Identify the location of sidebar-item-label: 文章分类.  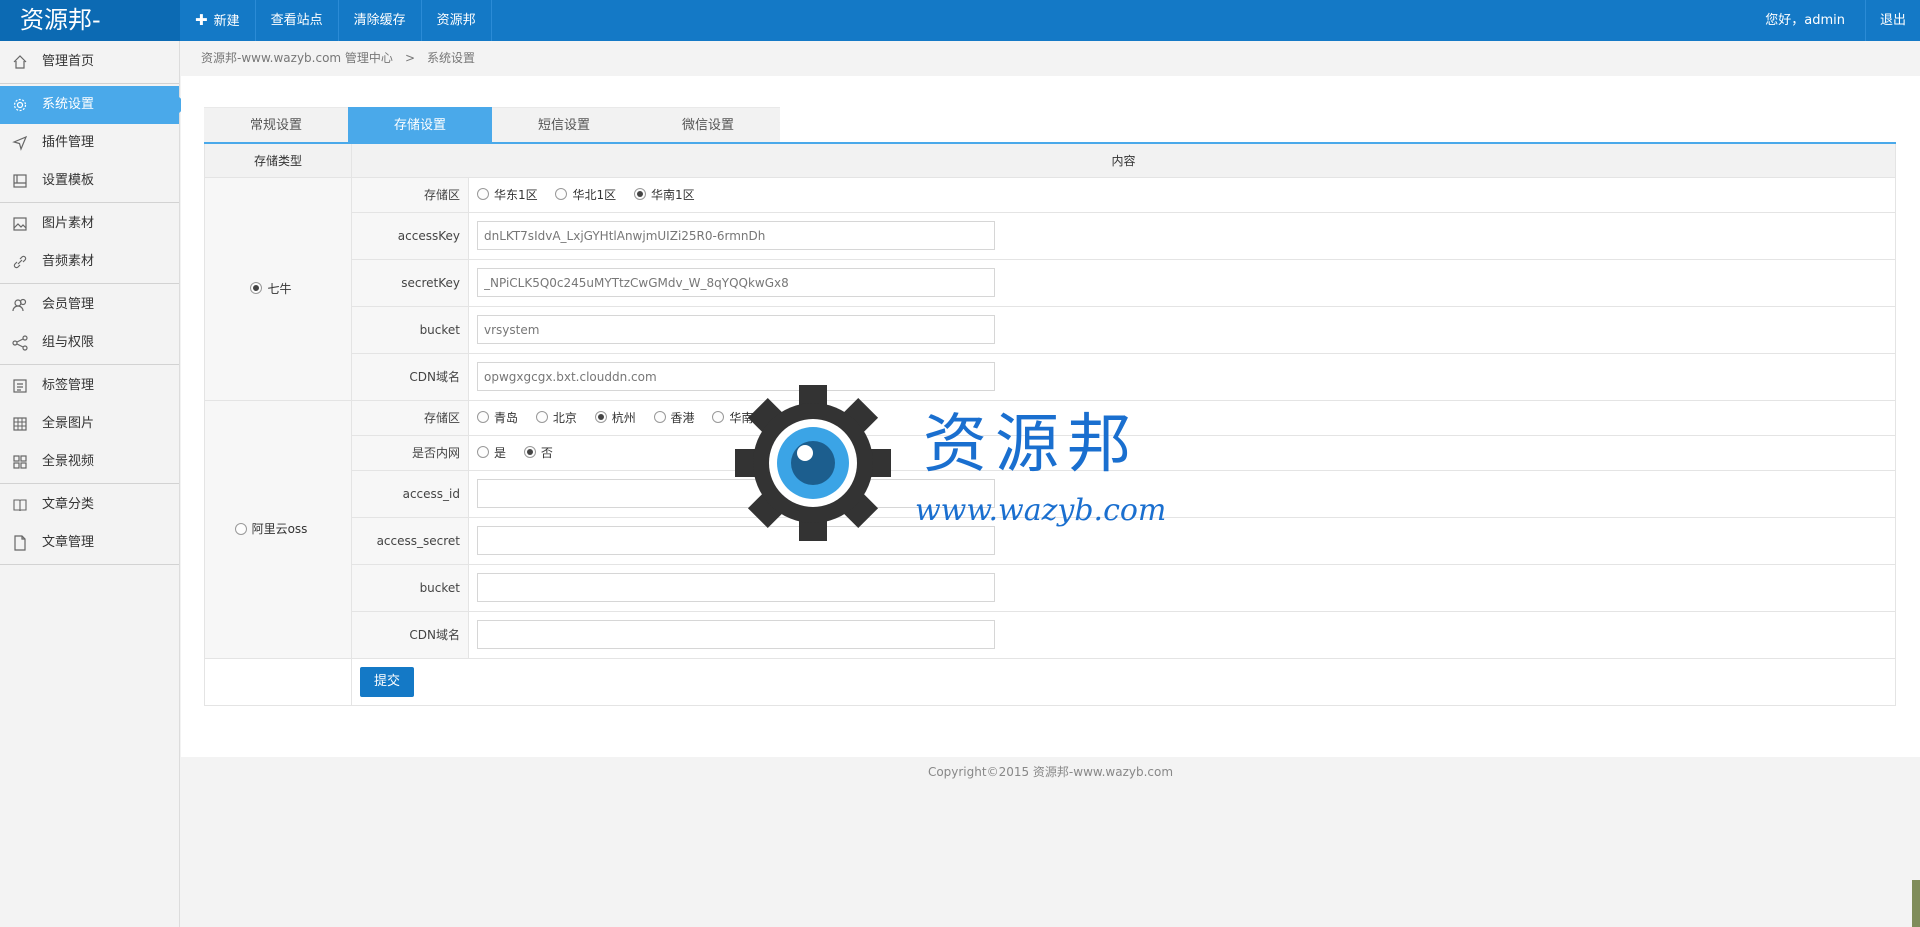
(68, 504).